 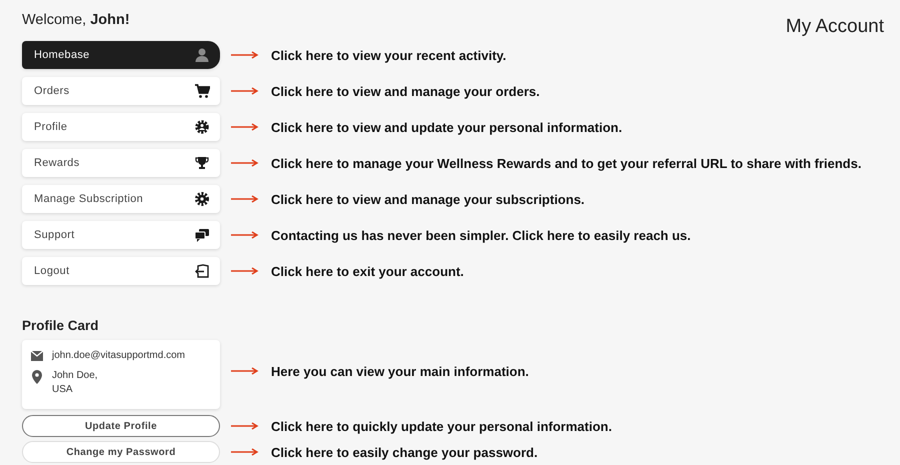 What do you see at coordinates (37, 356) in the screenshot?
I see `envelope-icon` at bounding box center [37, 356].